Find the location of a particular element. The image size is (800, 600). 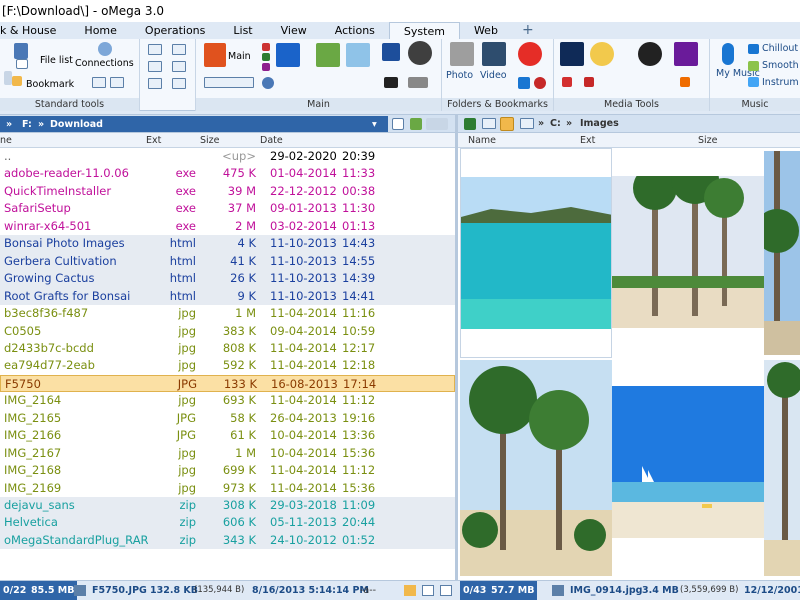

file-row: dejavu_sans zip 308 K 29-03-2018 11:09 is located at coordinates (227, 506).